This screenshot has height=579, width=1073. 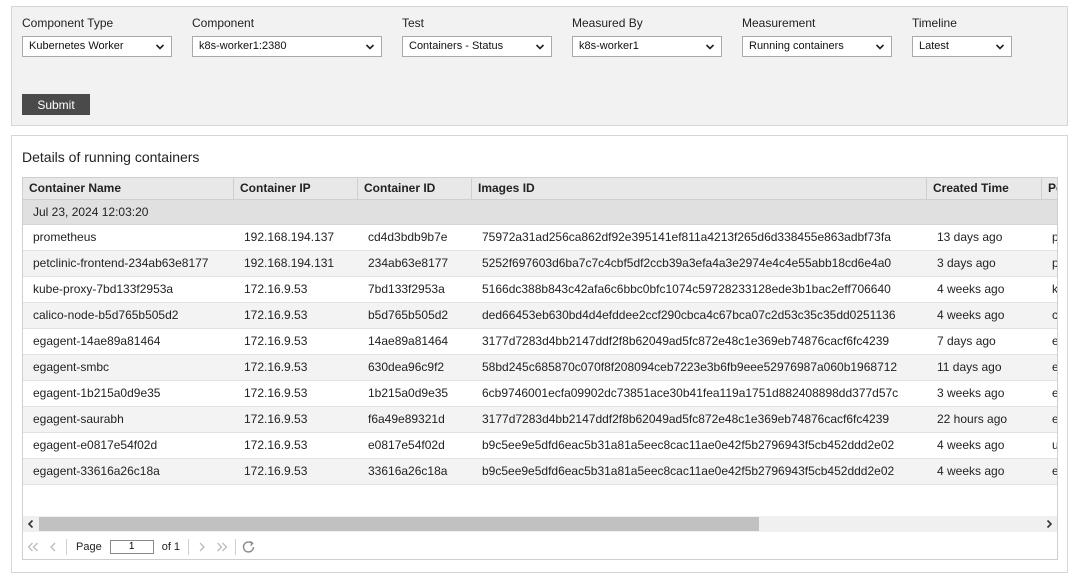 I want to click on next-page-icon, so click(x=202, y=546).